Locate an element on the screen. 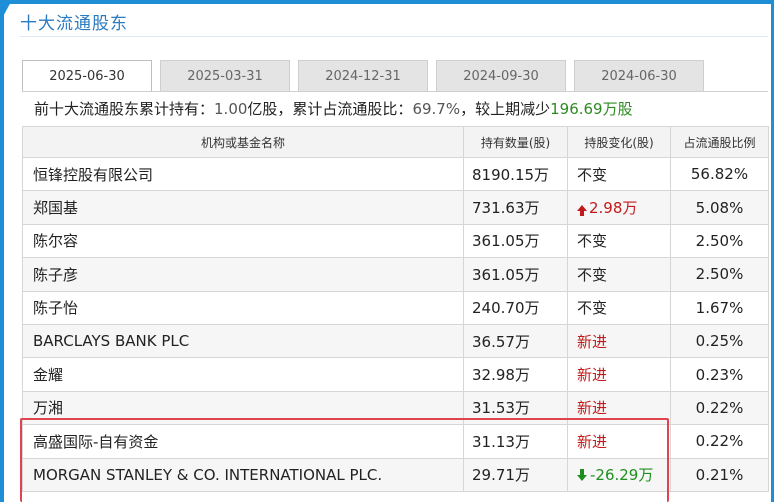  table-row: 郑国基 731.63万 2.98万 5.08% is located at coordinates (395, 207).